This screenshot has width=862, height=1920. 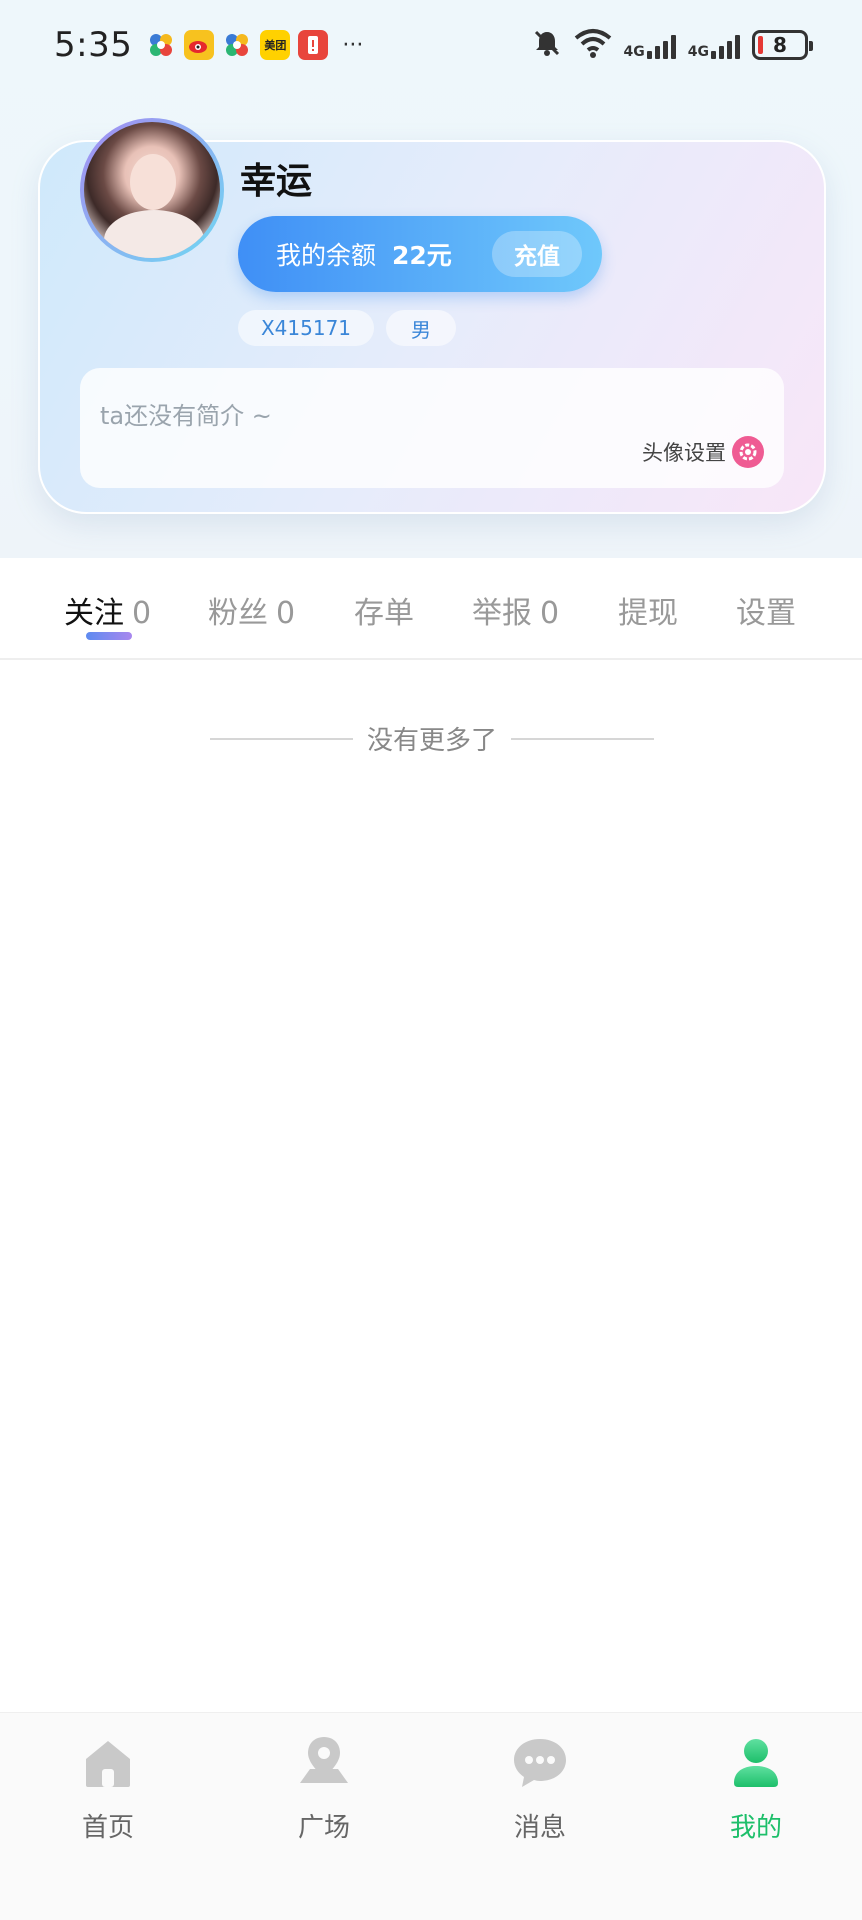 I want to click on user-id-tag: X415171, so click(x=306, y=328).